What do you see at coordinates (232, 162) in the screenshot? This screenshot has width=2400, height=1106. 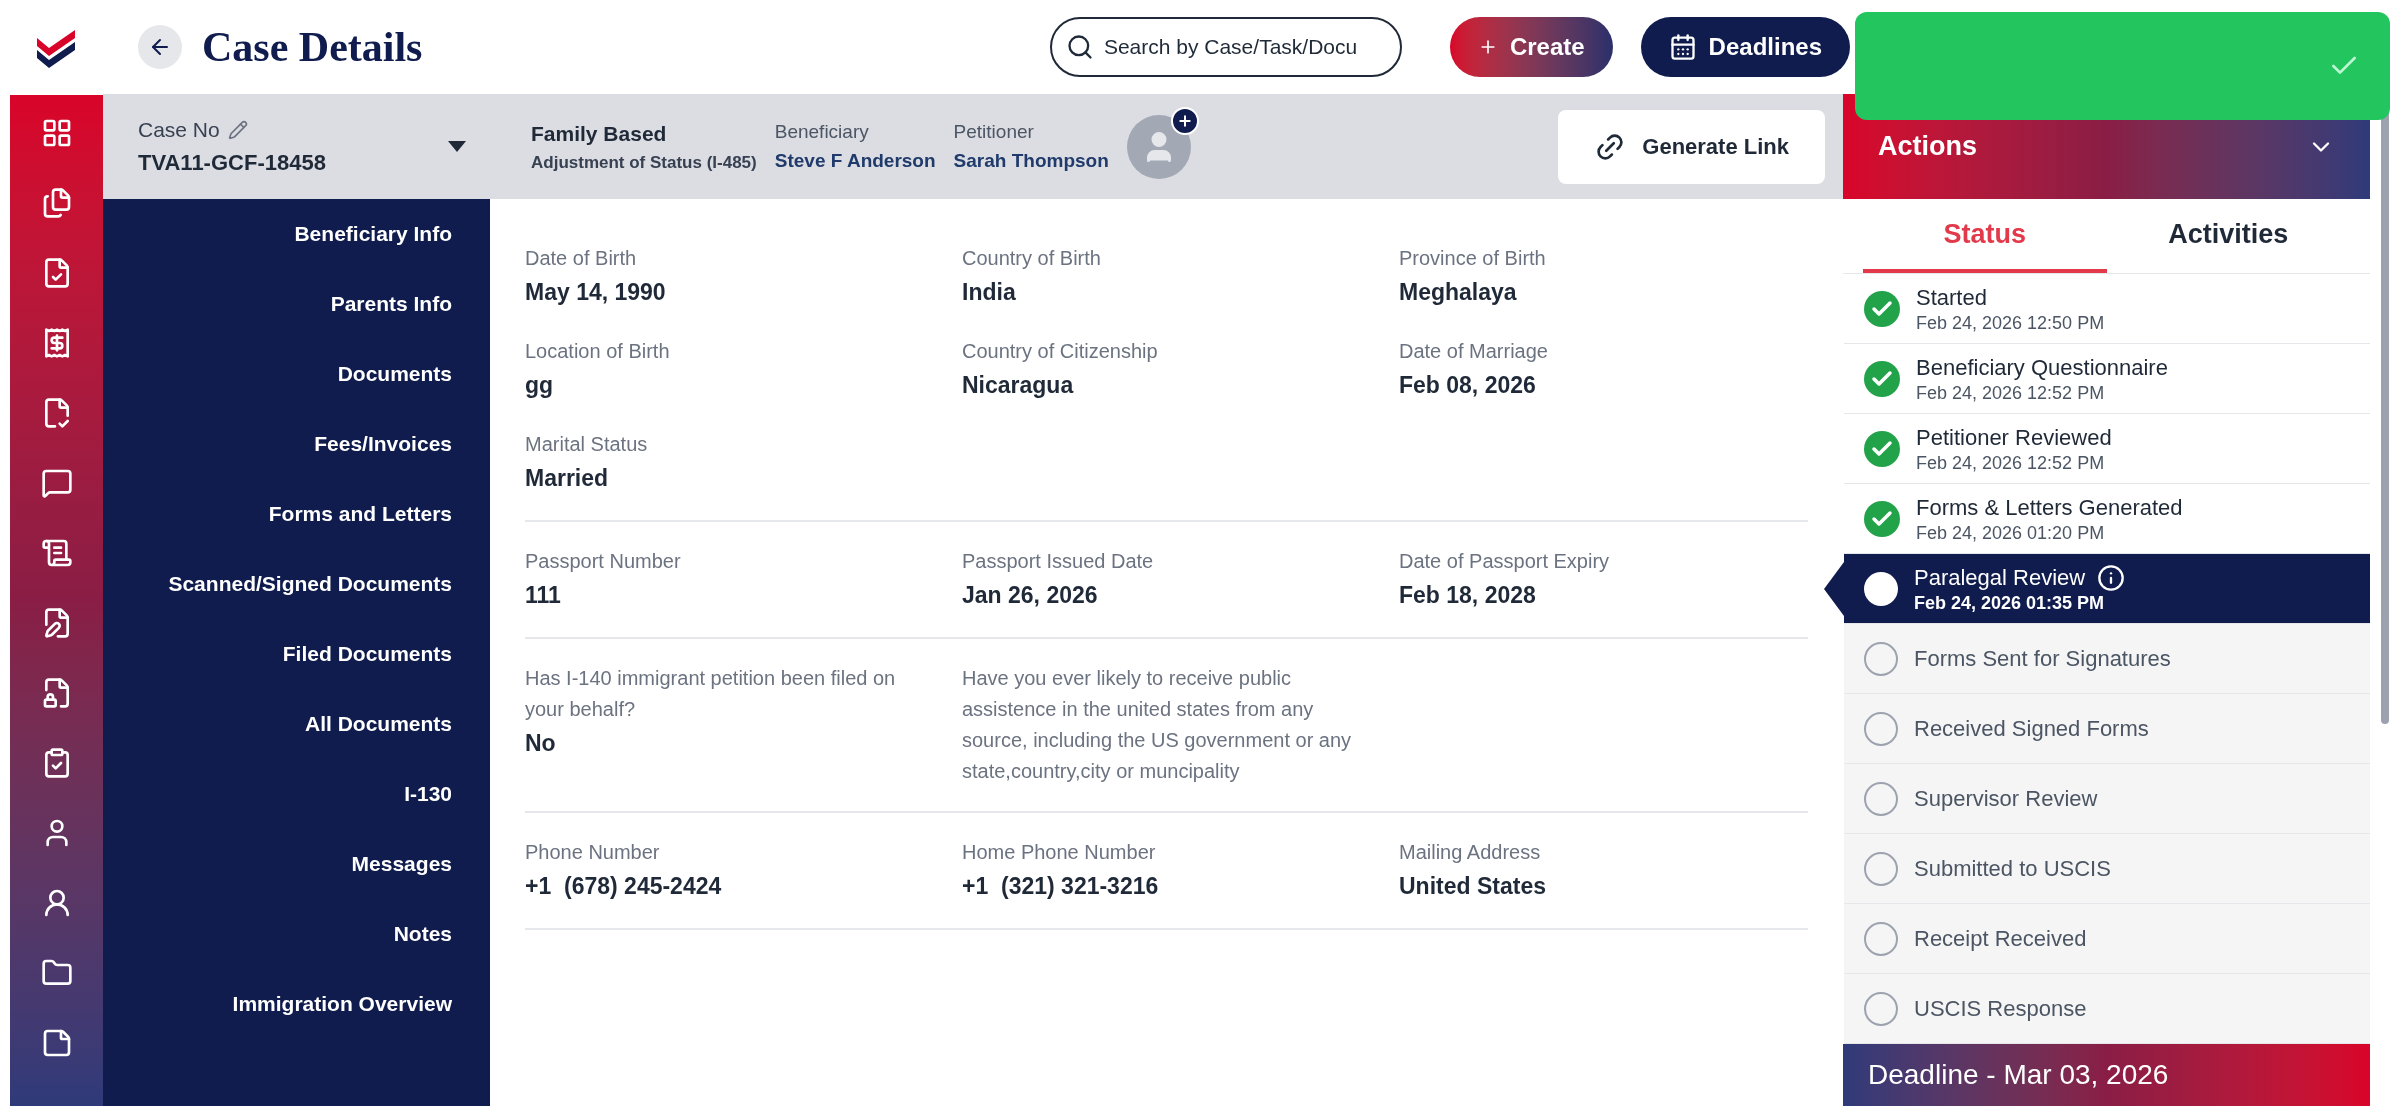 I see `case-no-value: TVA11-GCF-18458` at bounding box center [232, 162].